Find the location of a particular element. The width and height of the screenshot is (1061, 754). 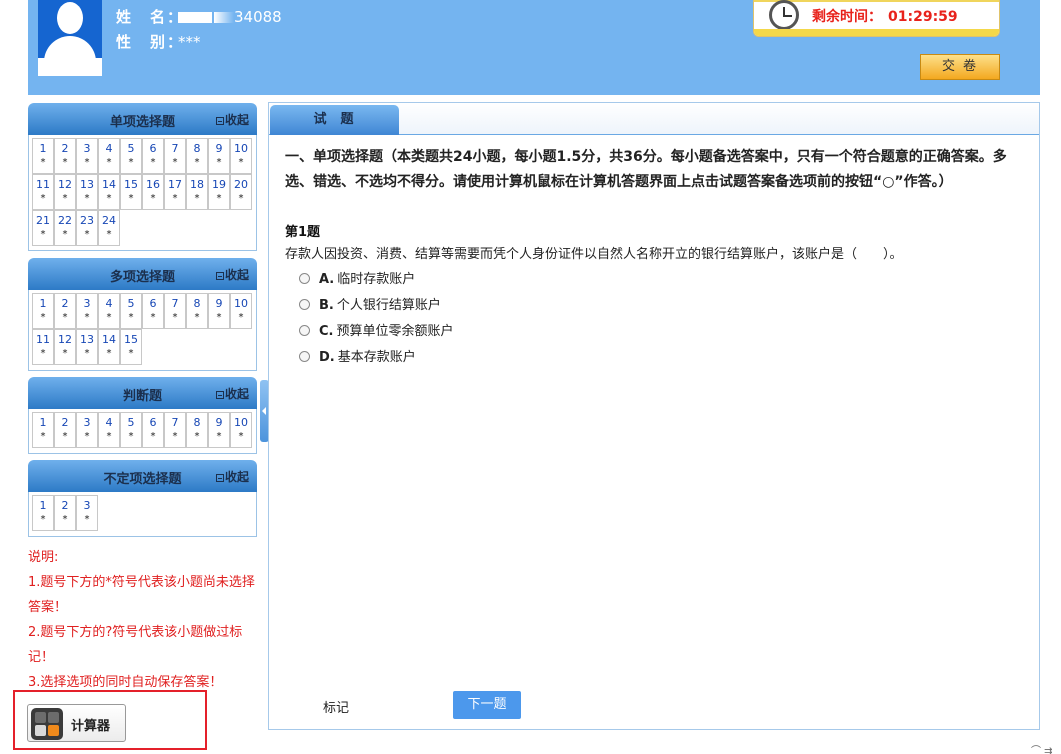

question-cell: 20 * is located at coordinates (241, 192).